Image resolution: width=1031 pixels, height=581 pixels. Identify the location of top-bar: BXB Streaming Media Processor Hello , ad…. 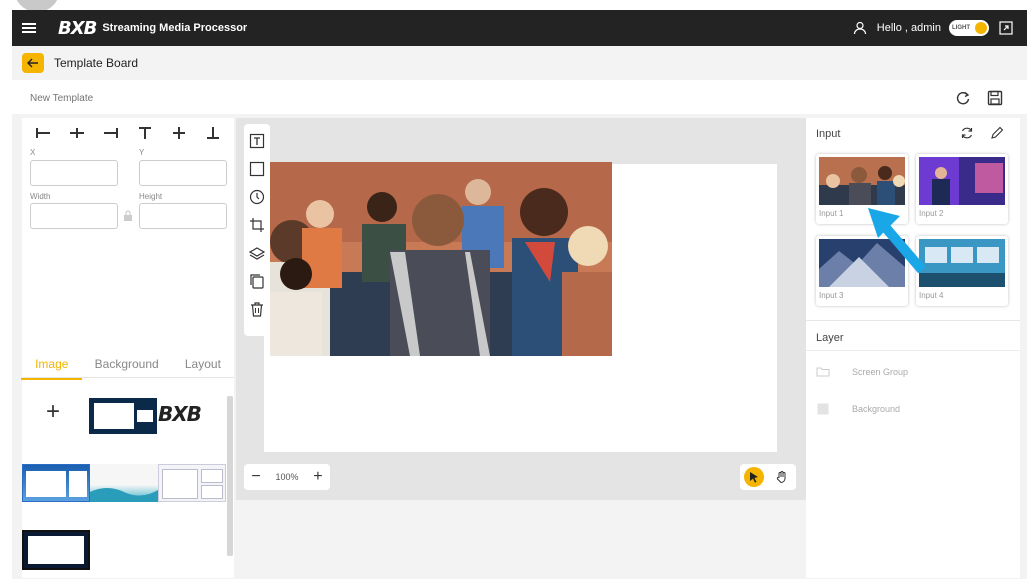
(519, 28).